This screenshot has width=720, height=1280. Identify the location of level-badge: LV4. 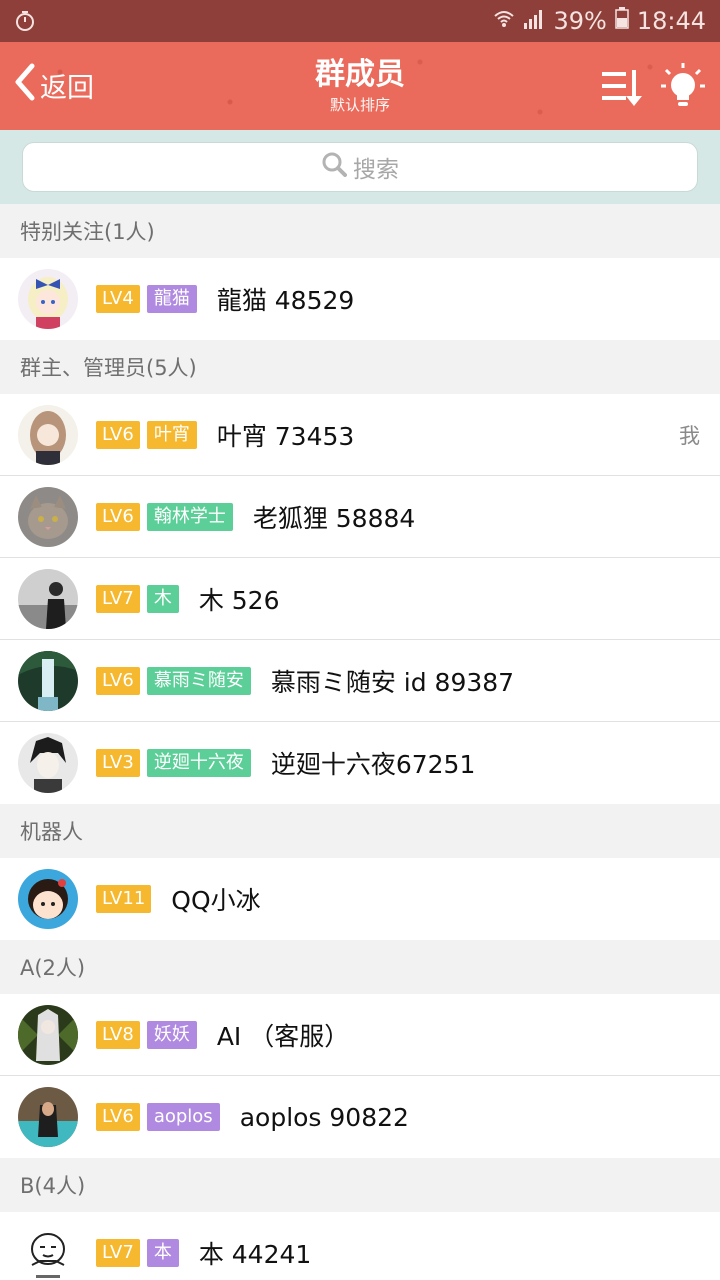
(118, 299).